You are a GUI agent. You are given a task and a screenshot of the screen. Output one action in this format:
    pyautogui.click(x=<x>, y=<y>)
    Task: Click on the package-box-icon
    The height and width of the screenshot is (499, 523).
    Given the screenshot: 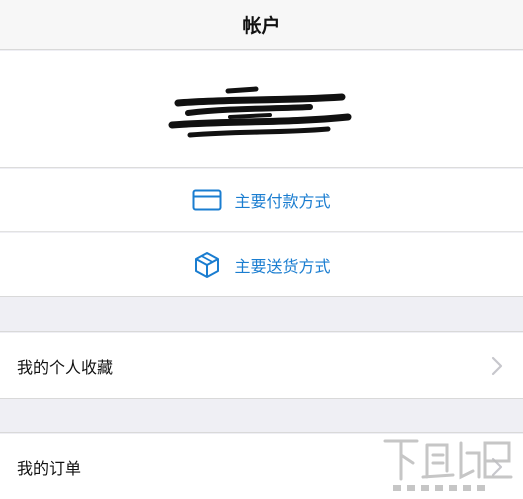 What is the action you would take?
    pyautogui.click(x=207, y=265)
    